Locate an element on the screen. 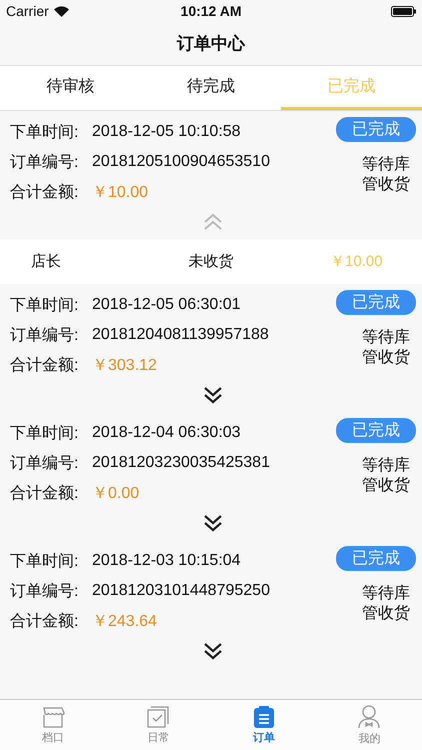  store-icon is located at coordinates (52, 717).